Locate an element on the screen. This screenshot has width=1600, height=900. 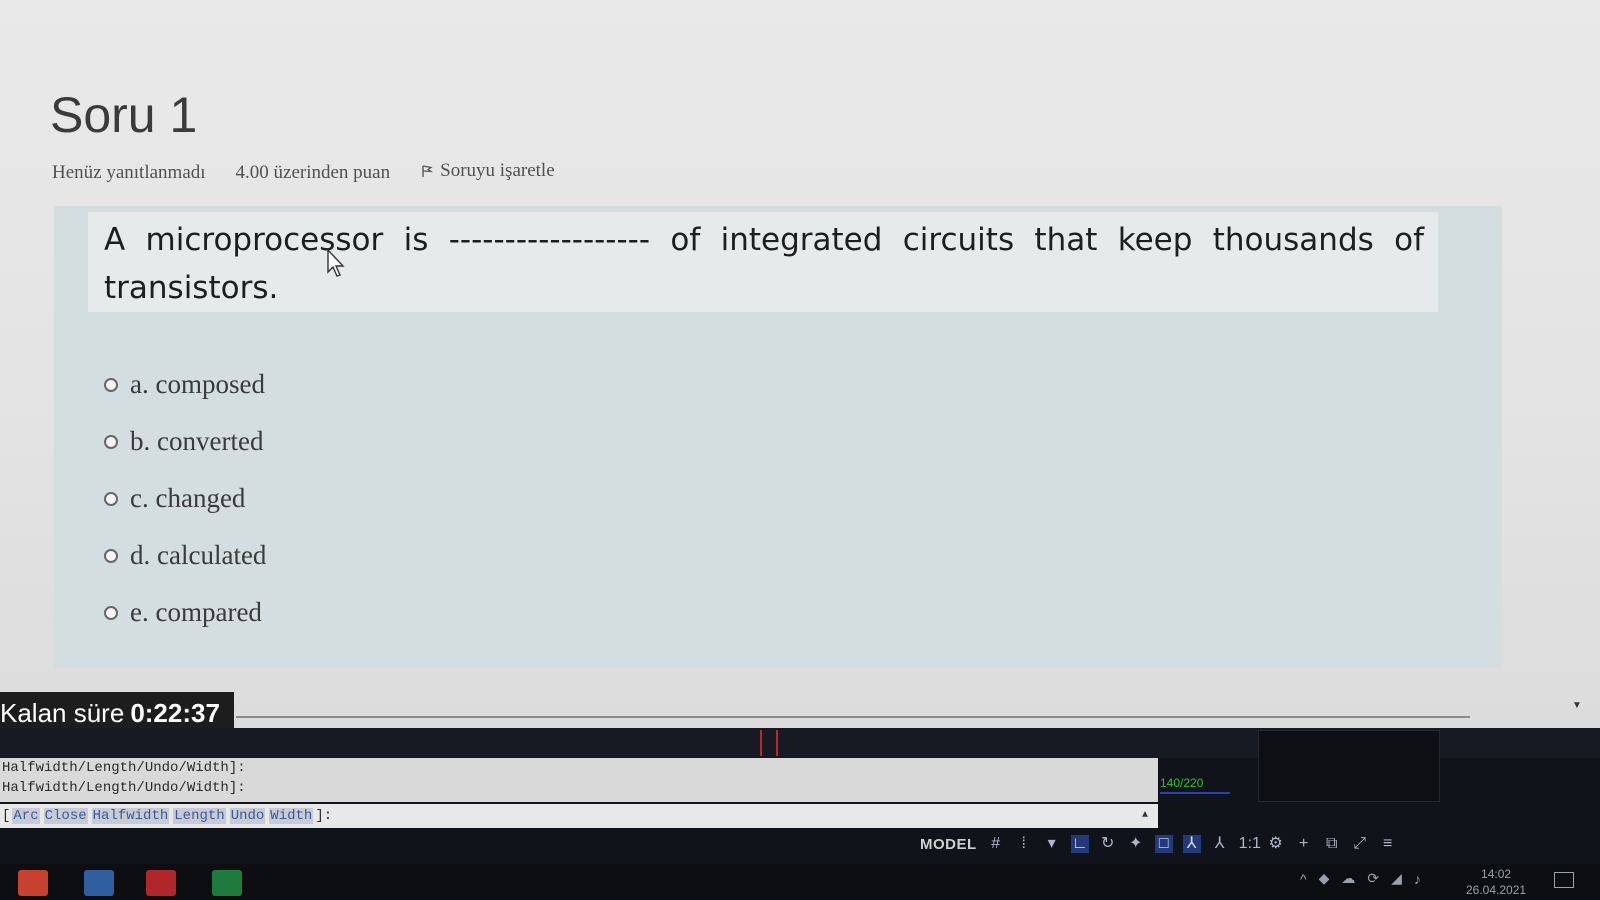
viewcube-panel is located at coordinates (1349, 766).